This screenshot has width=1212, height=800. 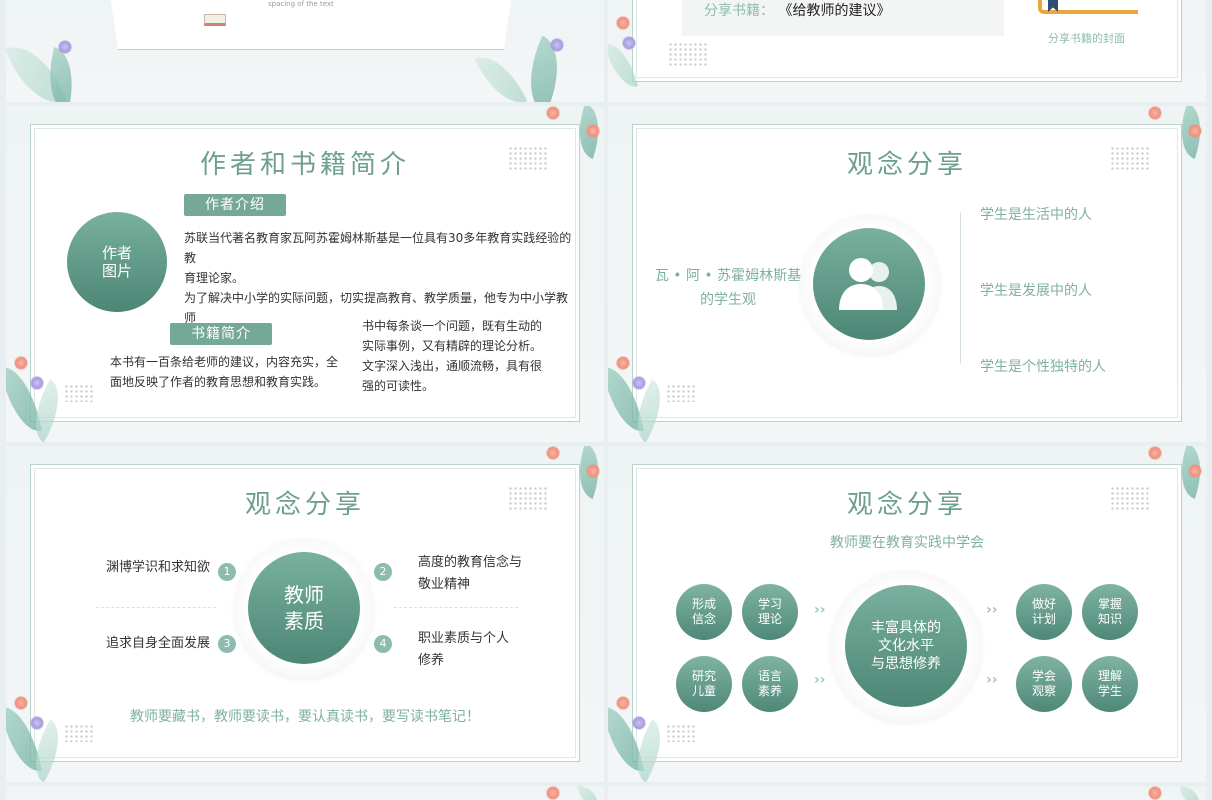 I want to click on circle-line: 学会, so click(x=1043, y=676).